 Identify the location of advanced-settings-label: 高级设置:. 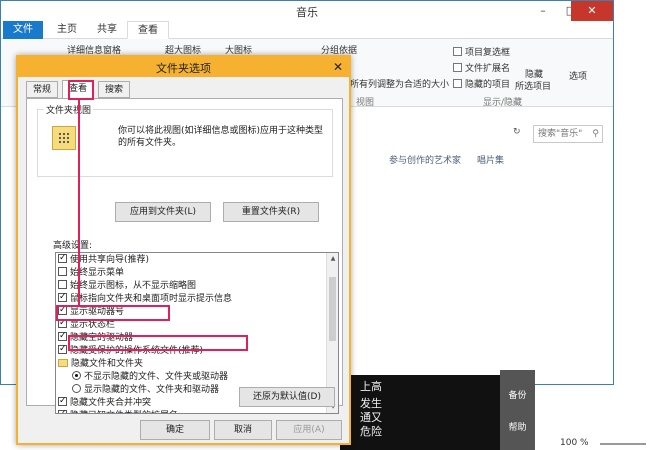
(73, 246).